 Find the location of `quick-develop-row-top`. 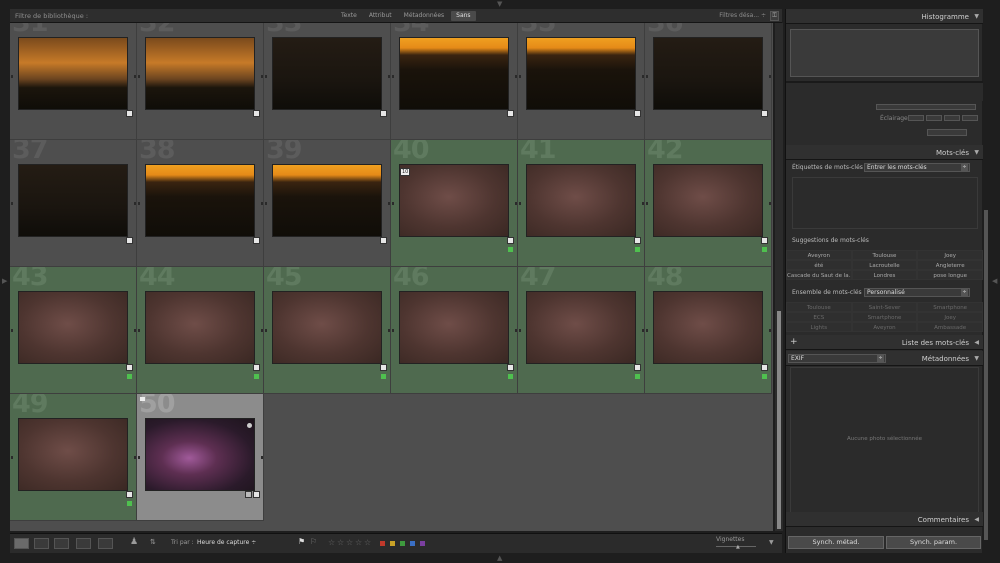

quick-develop-row-top is located at coordinates (926, 107).